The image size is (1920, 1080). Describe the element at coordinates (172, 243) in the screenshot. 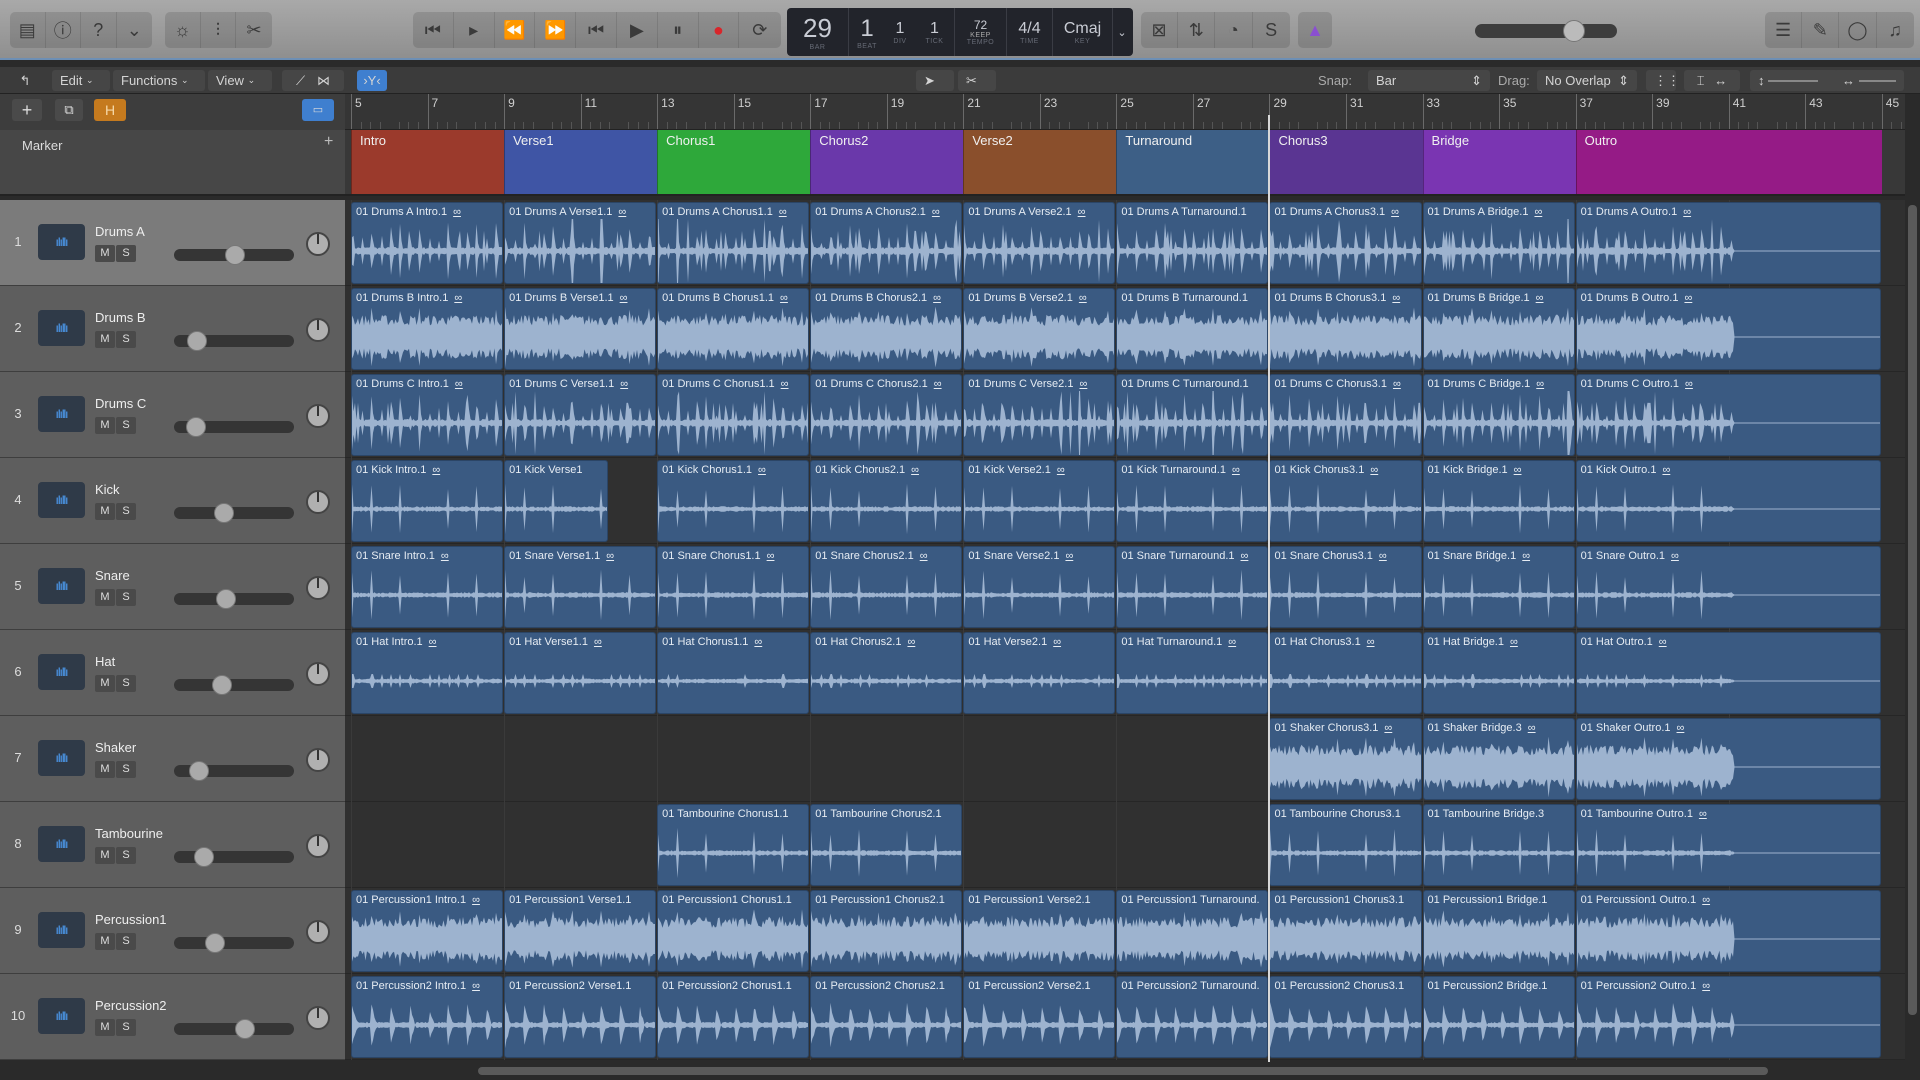

I see `track-header-drums-a: 1 ılıllı Drums A MS` at that location.